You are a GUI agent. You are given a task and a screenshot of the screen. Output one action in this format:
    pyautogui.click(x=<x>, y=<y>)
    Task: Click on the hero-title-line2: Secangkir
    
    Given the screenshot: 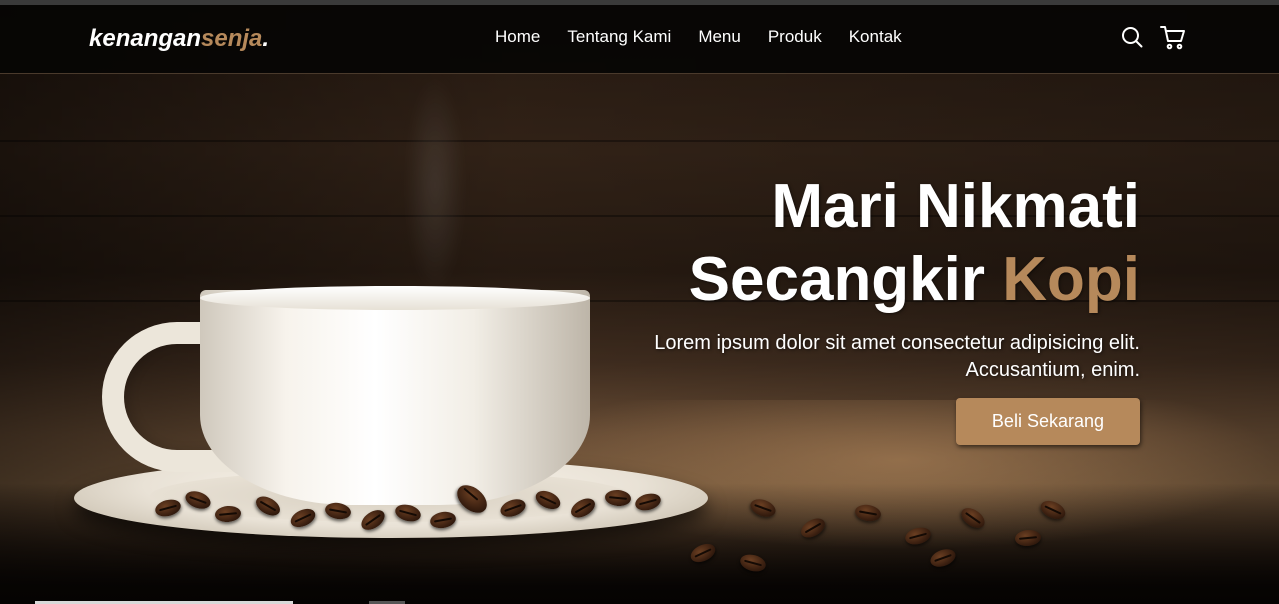 What is the action you would take?
    pyautogui.click(x=845, y=279)
    